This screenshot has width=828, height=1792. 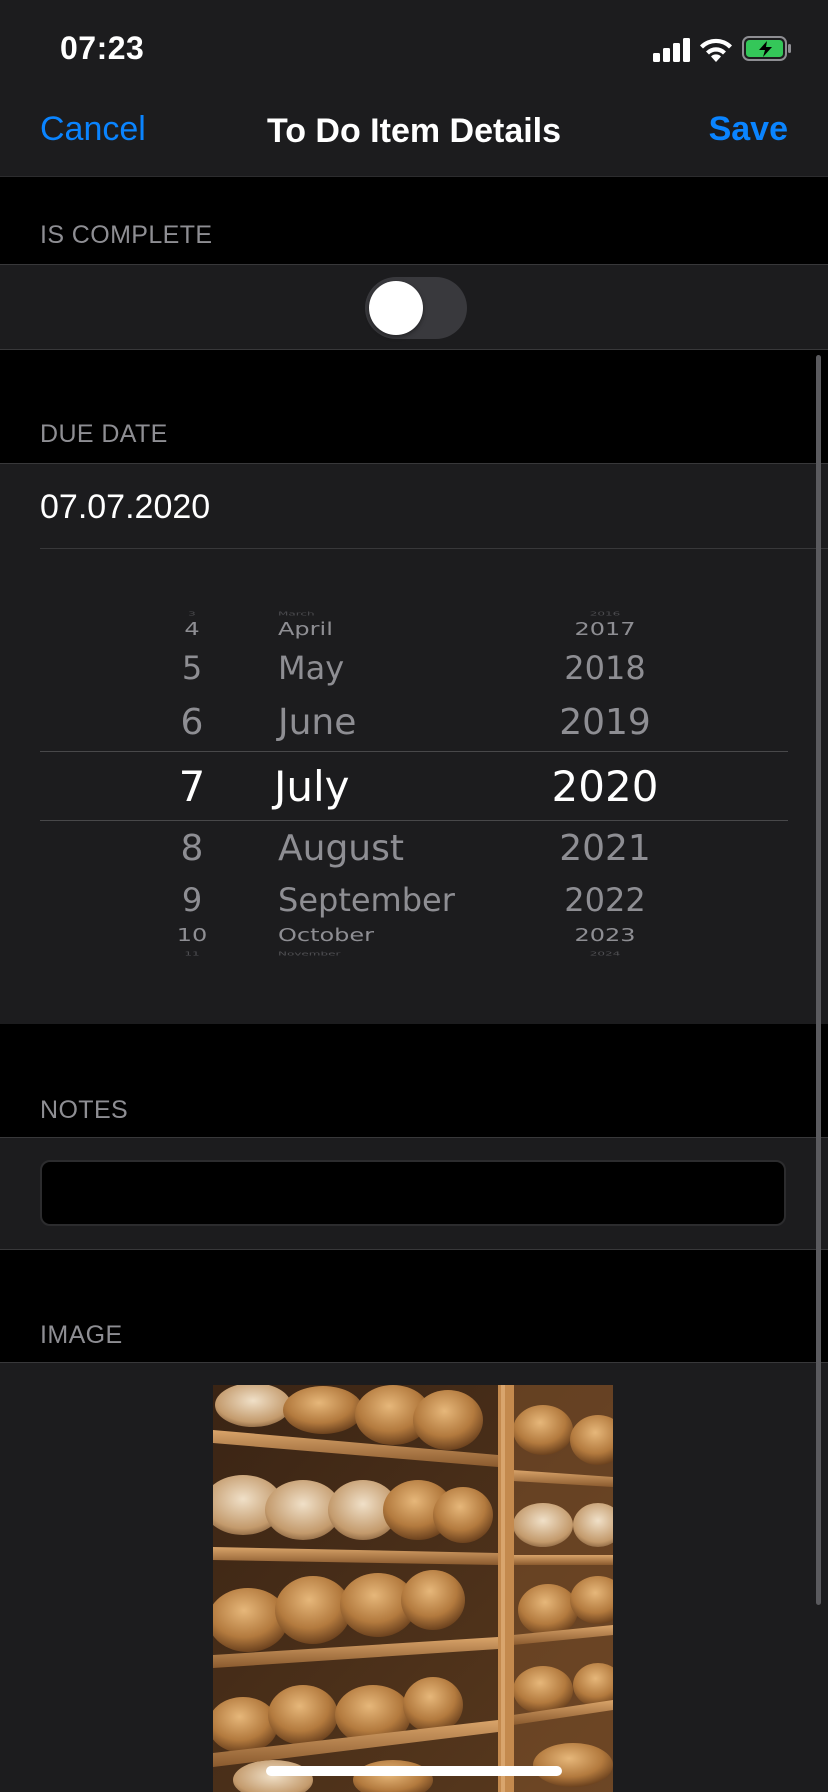 I want to click on picker-day-item: 10, so click(x=192, y=935).